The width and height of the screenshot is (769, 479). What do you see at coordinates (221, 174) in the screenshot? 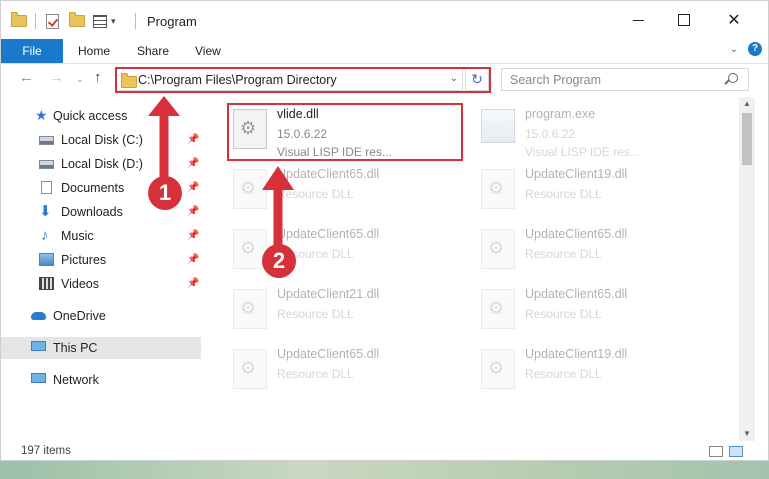
I see `annotation-arrows` at bounding box center [221, 174].